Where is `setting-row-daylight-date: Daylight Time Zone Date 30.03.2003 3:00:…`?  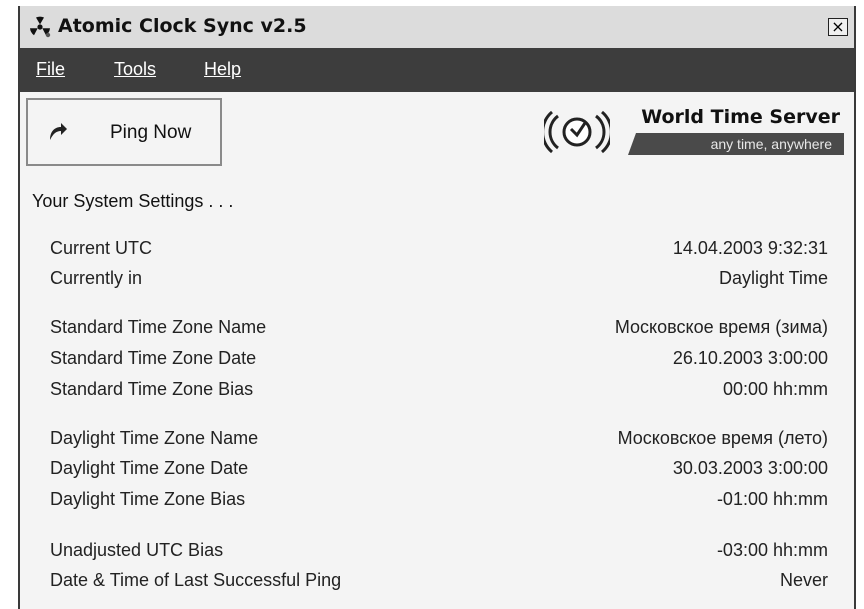 setting-row-daylight-date: Daylight Time Zone Date 30.03.2003 3:00:… is located at coordinates (439, 471).